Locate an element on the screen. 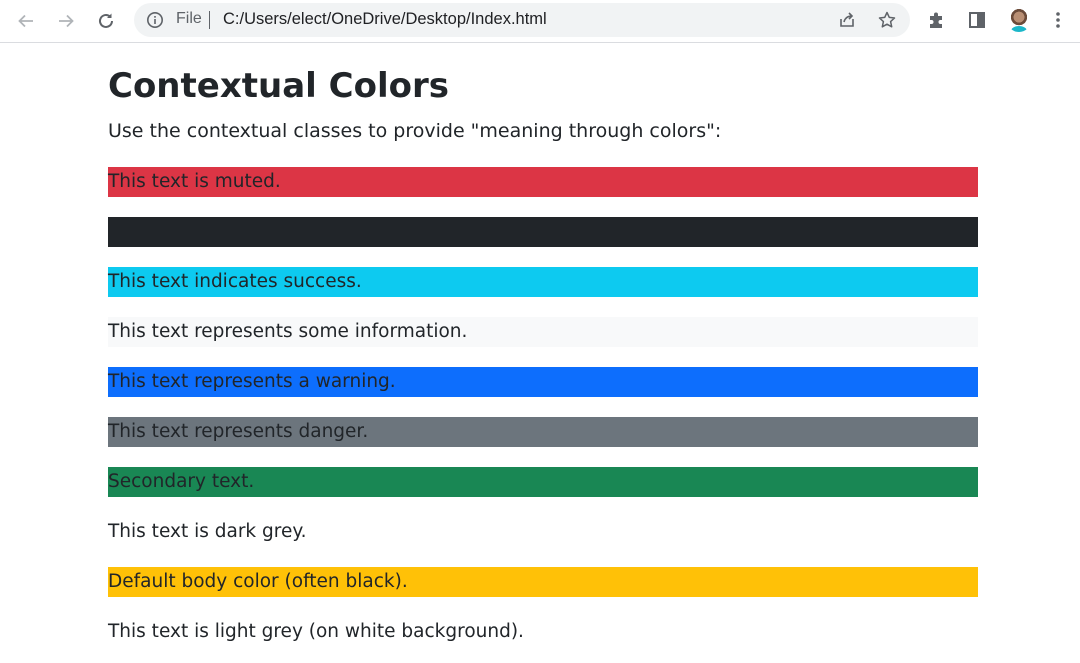  extensions-icon is located at coordinates (937, 20).